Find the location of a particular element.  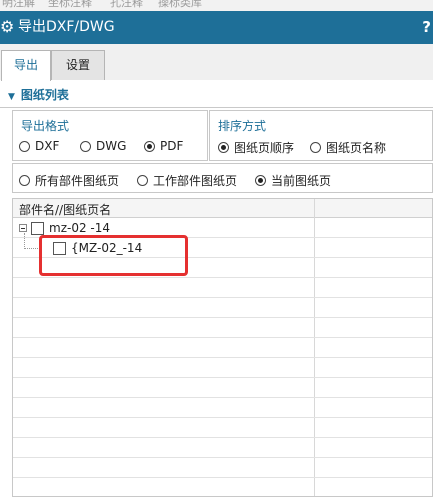

radio-sheet-order: 图纸页顺序 is located at coordinates (256, 147).